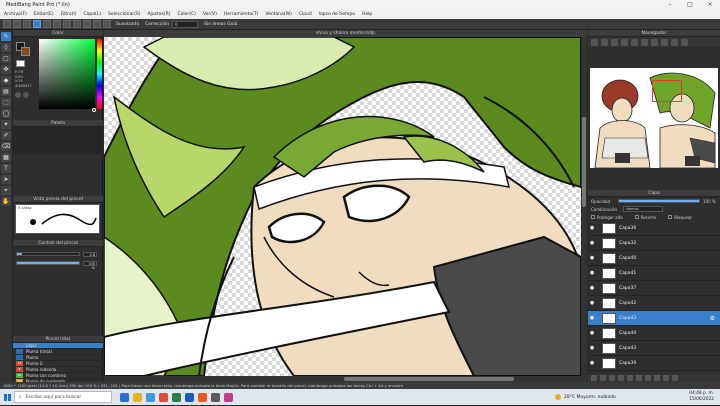 The width and height of the screenshot is (720, 406). I want to click on select-pen-icon: ✐, so click(6, 135).